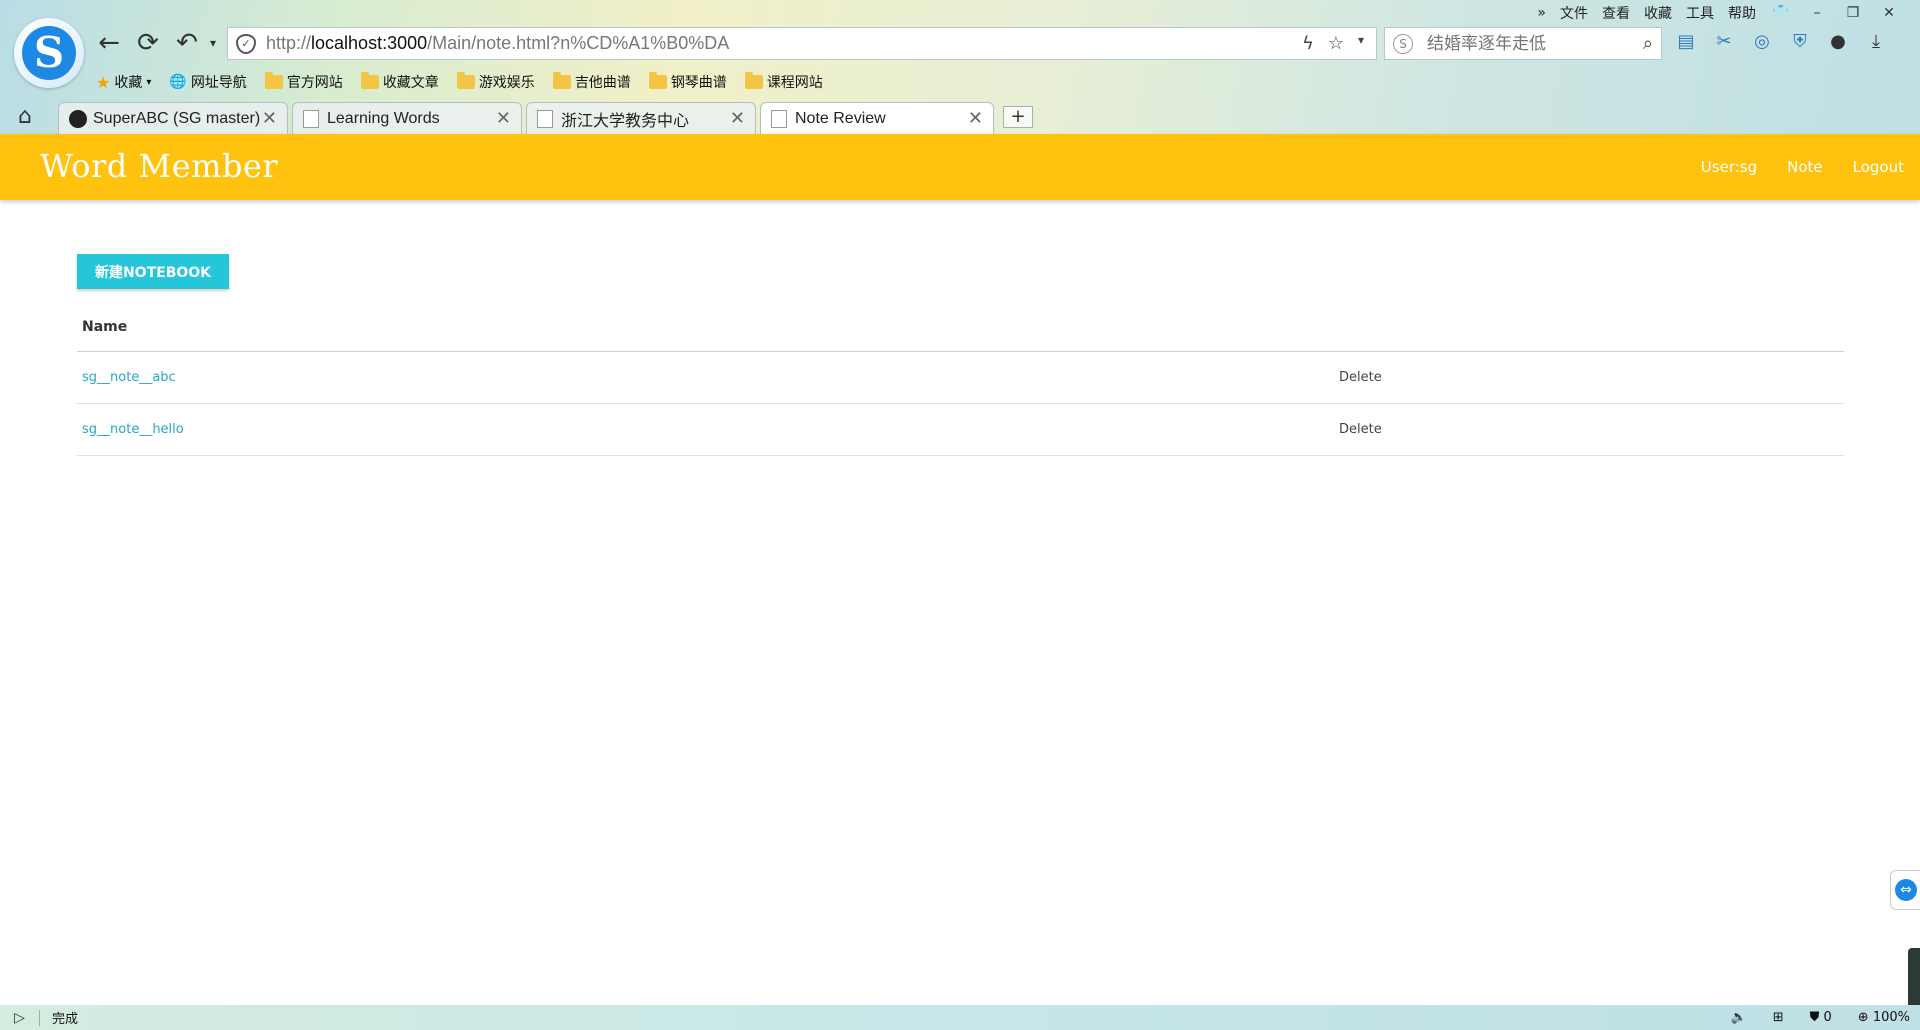 The width and height of the screenshot is (1920, 1030). I want to click on new-notebook-button: 新建NOTEBOOK, so click(153, 271).